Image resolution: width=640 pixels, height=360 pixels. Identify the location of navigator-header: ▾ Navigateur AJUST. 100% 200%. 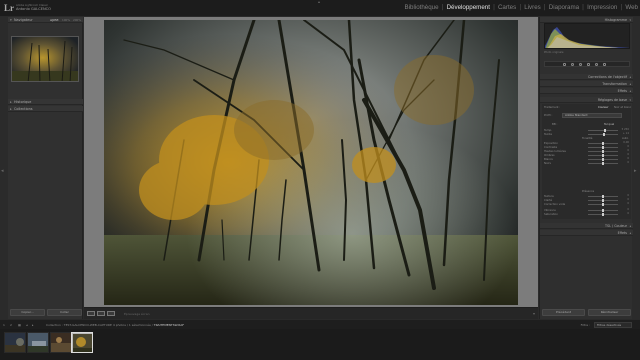
(45, 20).